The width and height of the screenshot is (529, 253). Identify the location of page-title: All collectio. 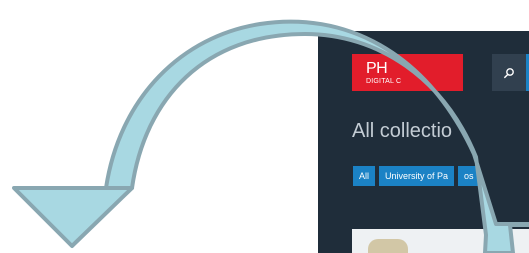
(402, 131).